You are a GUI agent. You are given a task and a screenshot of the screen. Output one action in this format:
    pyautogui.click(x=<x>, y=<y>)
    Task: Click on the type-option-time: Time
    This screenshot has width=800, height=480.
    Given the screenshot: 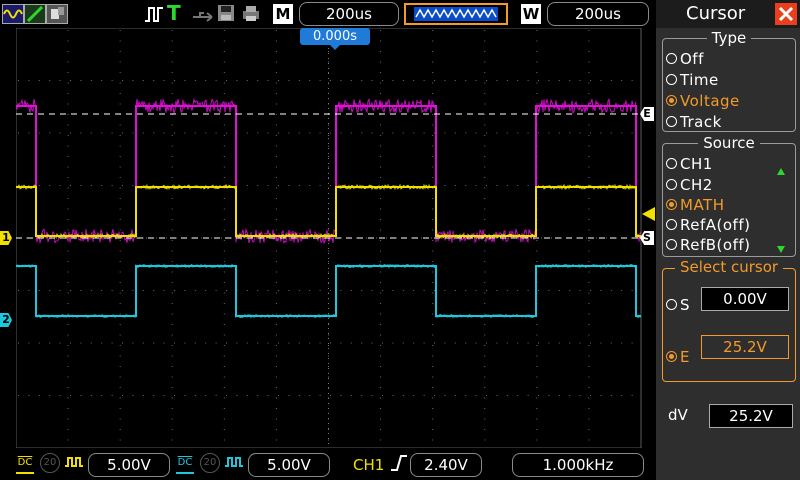 What is the action you would take?
    pyautogui.click(x=692, y=80)
    